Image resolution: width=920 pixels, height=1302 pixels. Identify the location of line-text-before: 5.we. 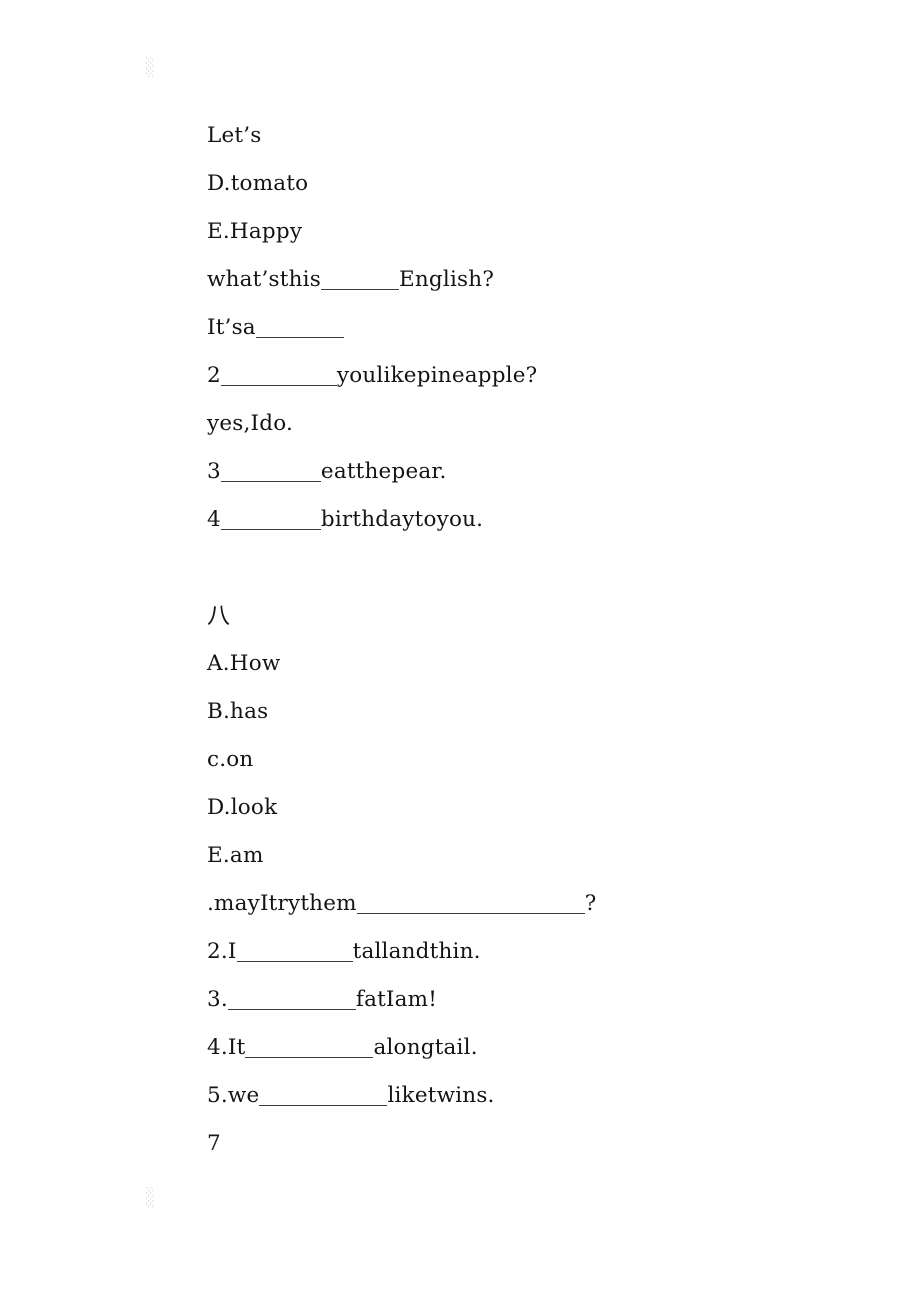
(233, 1095).